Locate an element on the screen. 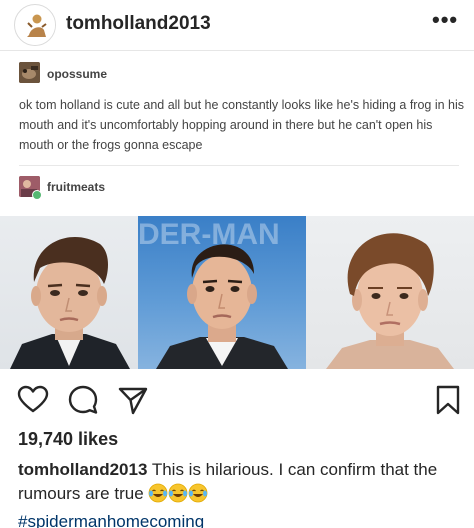  opossume-avatar is located at coordinates (29, 72).